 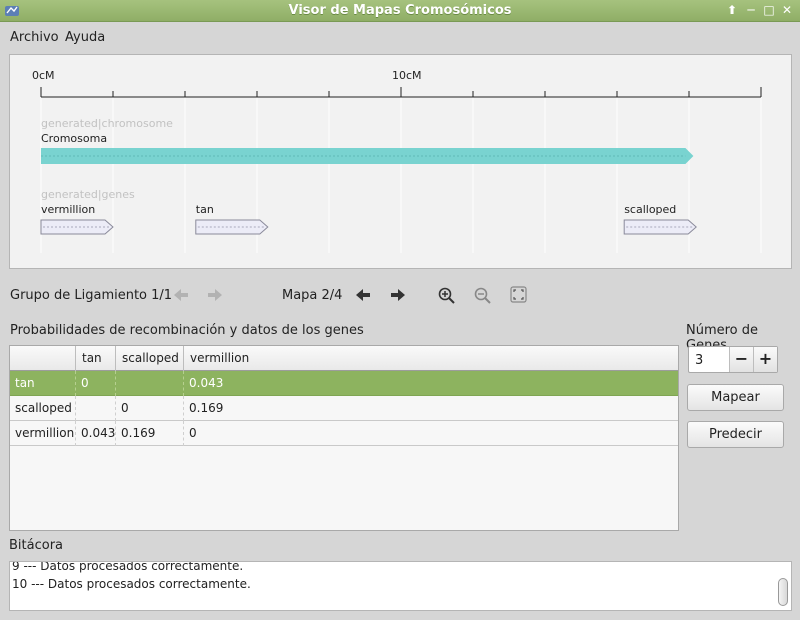 What do you see at coordinates (43, 358) in the screenshot?
I see `column-header-corner` at bounding box center [43, 358].